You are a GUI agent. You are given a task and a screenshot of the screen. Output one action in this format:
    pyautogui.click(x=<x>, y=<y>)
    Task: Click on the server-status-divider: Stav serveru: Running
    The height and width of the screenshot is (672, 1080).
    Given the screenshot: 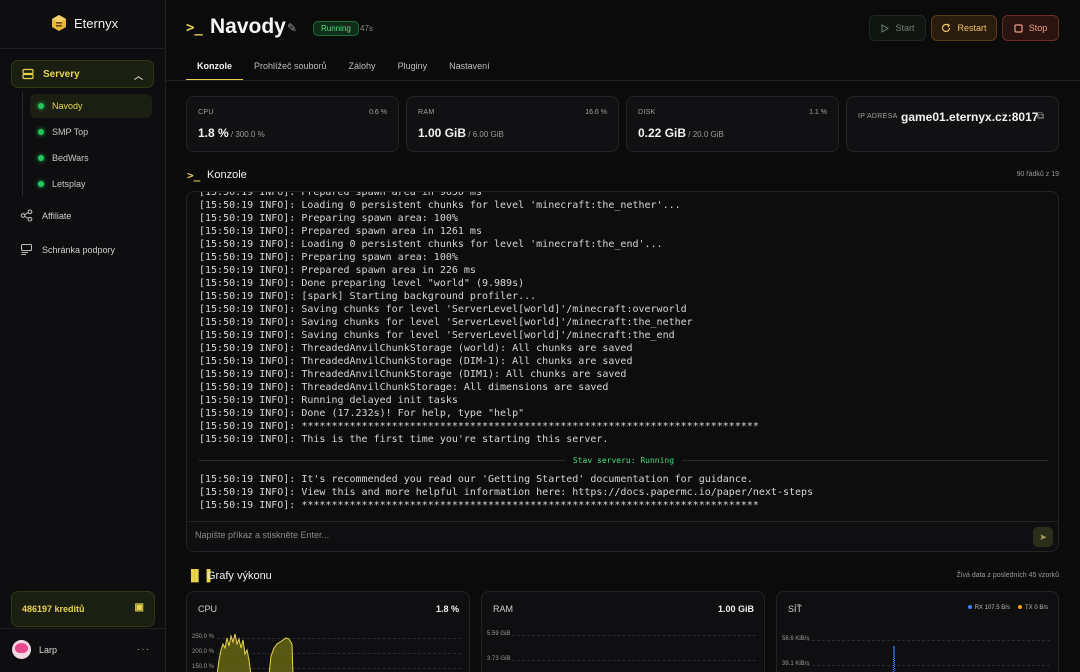 What is the action you would take?
    pyautogui.click(x=623, y=460)
    